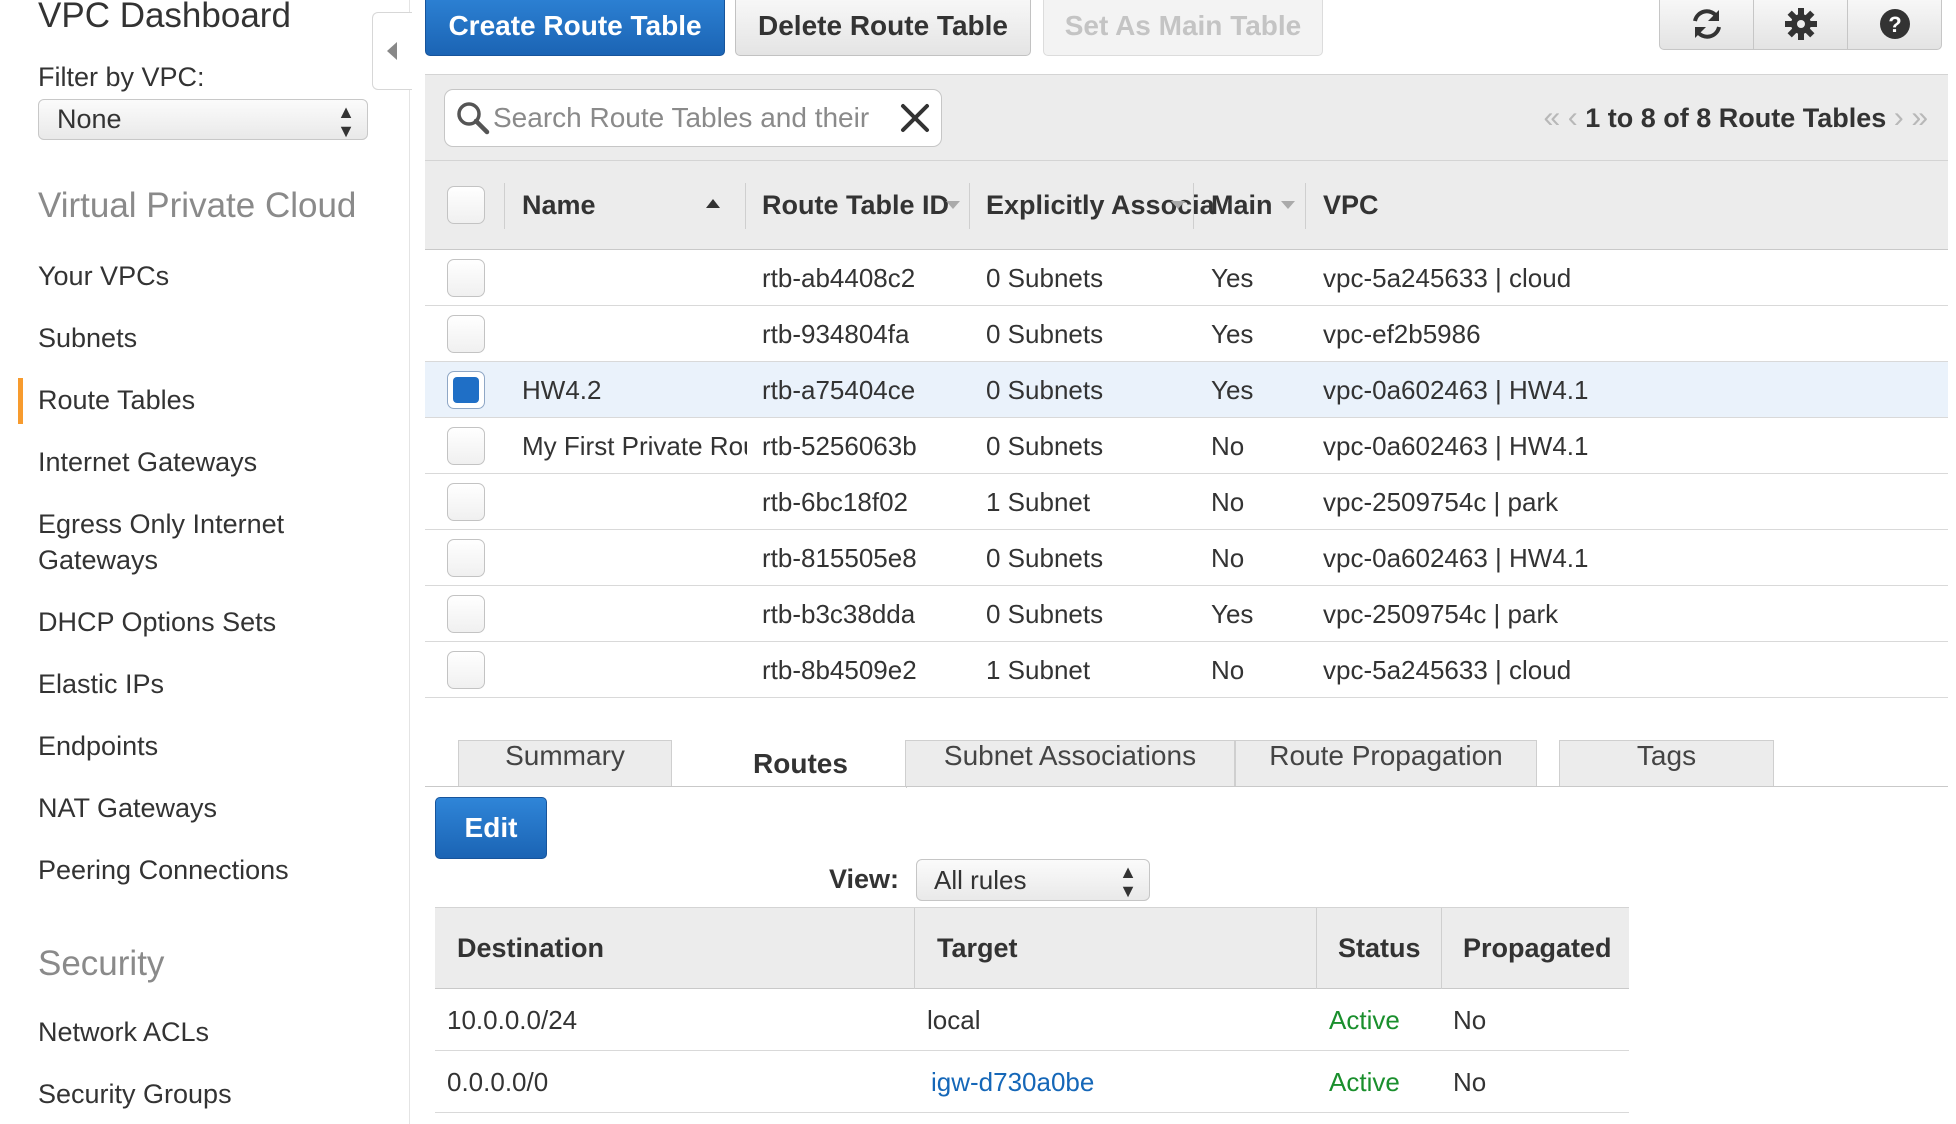  What do you see at coordinates (103, 276) in the screenshot?
I see `sidebar-item-your-vpcs: Your VPCs` at bounding box center [103, 276].